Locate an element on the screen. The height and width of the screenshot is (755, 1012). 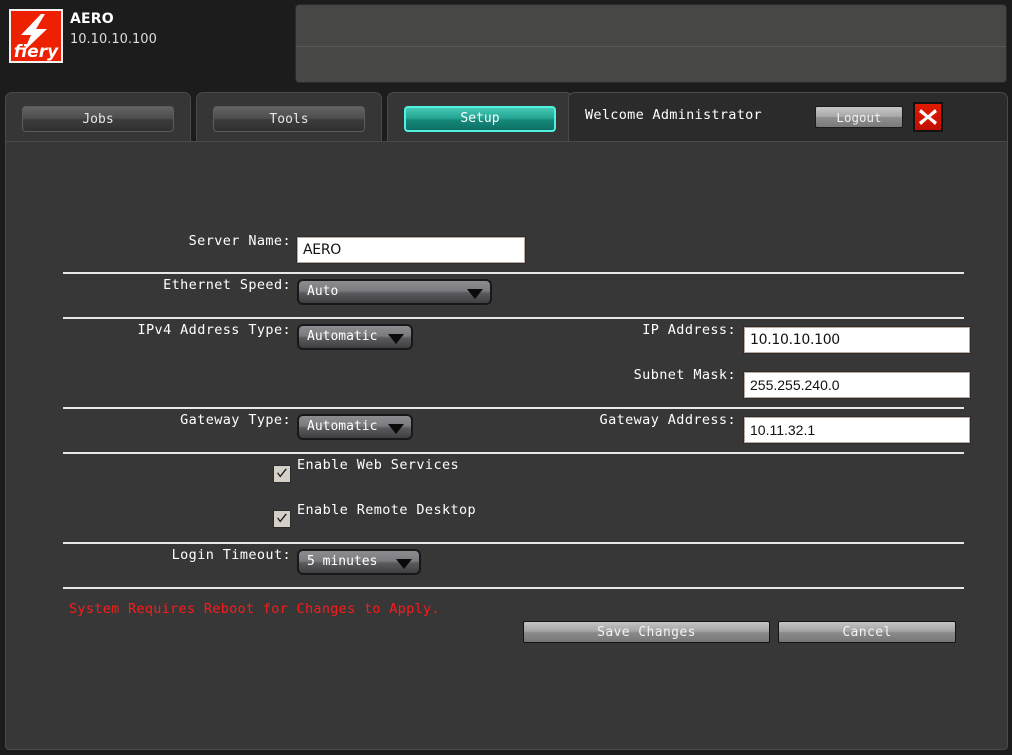
enable-remote-desktop-label: Enable Remote Desktop is located at coordinates (387, 510).